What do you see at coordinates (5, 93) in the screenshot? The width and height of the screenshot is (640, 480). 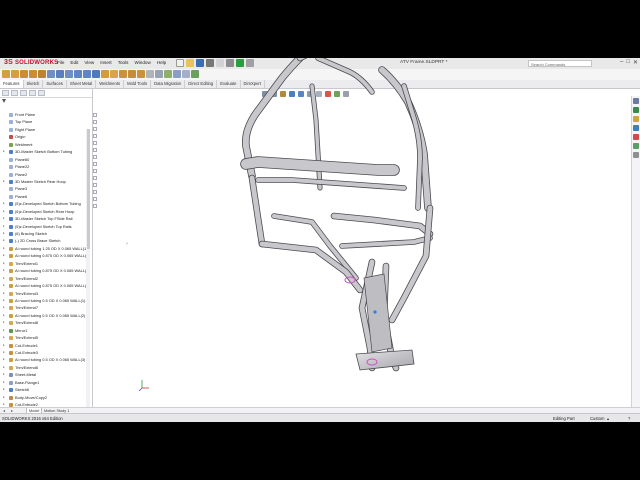 I see `feature-manager-tab-icon` at bounding box center [5, 93].